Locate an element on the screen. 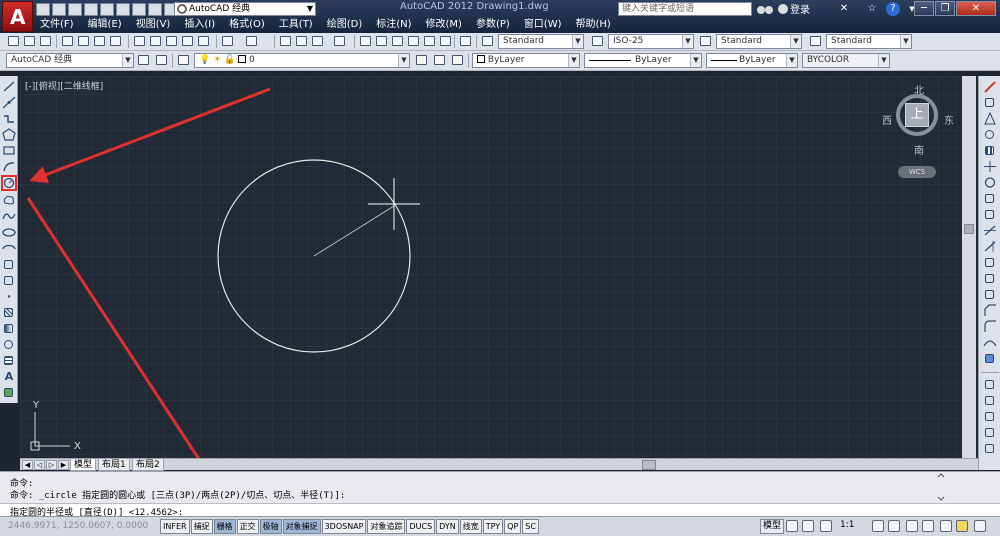 The image size is (1000, 536). plotstyle-dropdown: BYCOLOR ▼ is located at coordinates (846, 60).